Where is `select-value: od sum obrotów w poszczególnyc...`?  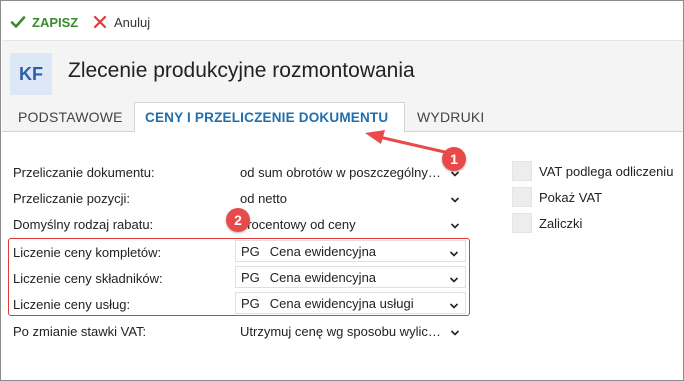
select-value: od sum obrotów w poszczególnyc... is located at coordinates (343, 172).